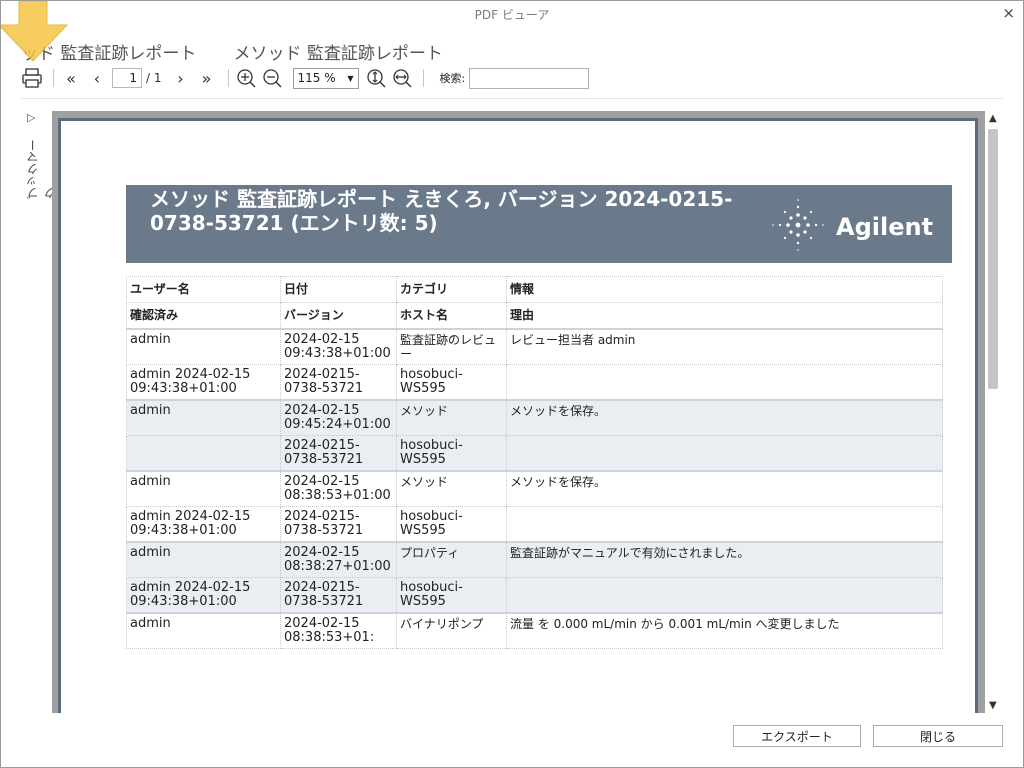 This screenshot has height=768, width=1024. I want to click on scroll-down-icon: ▼, so click(993, 705).